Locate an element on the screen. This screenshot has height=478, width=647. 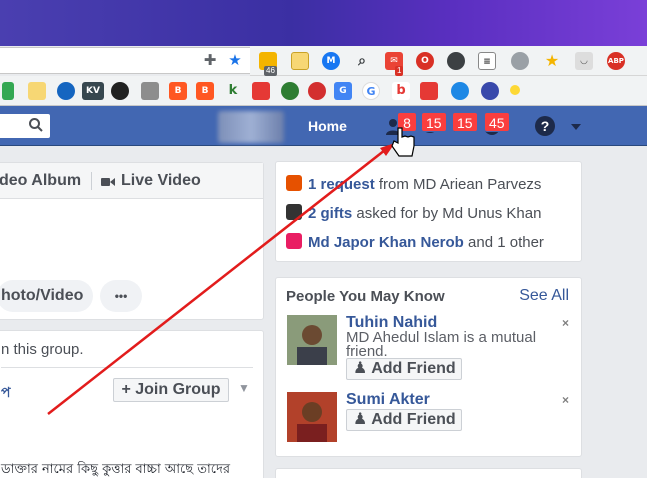
bookmark-ball-icon is located at coordinates (317, 91).